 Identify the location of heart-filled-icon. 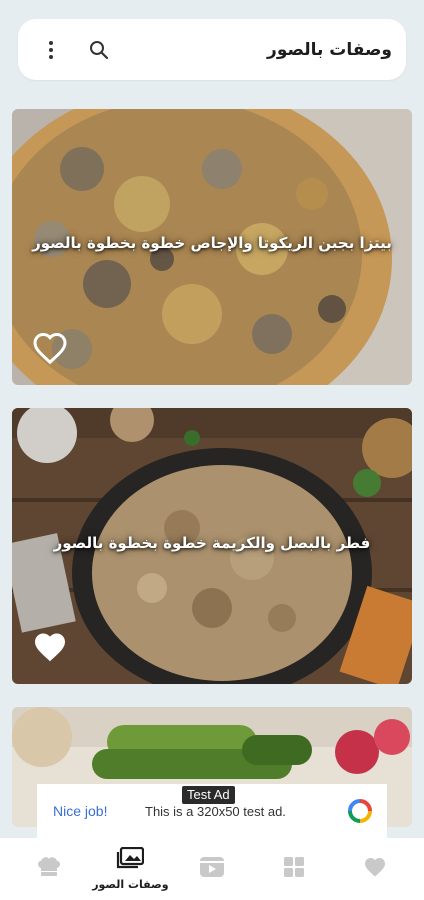
(50, 647).